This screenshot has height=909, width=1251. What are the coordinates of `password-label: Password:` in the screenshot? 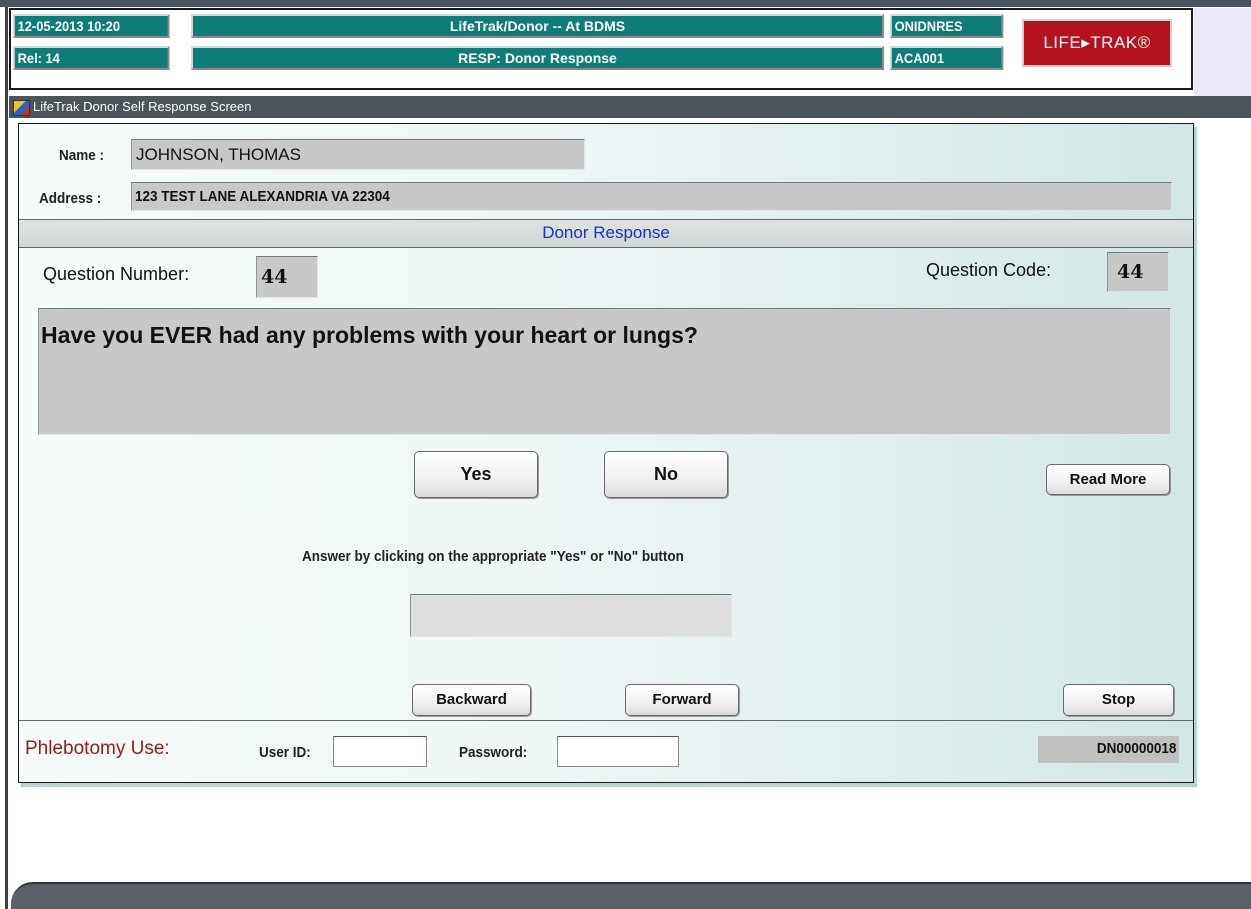 It's located at (493, 752).